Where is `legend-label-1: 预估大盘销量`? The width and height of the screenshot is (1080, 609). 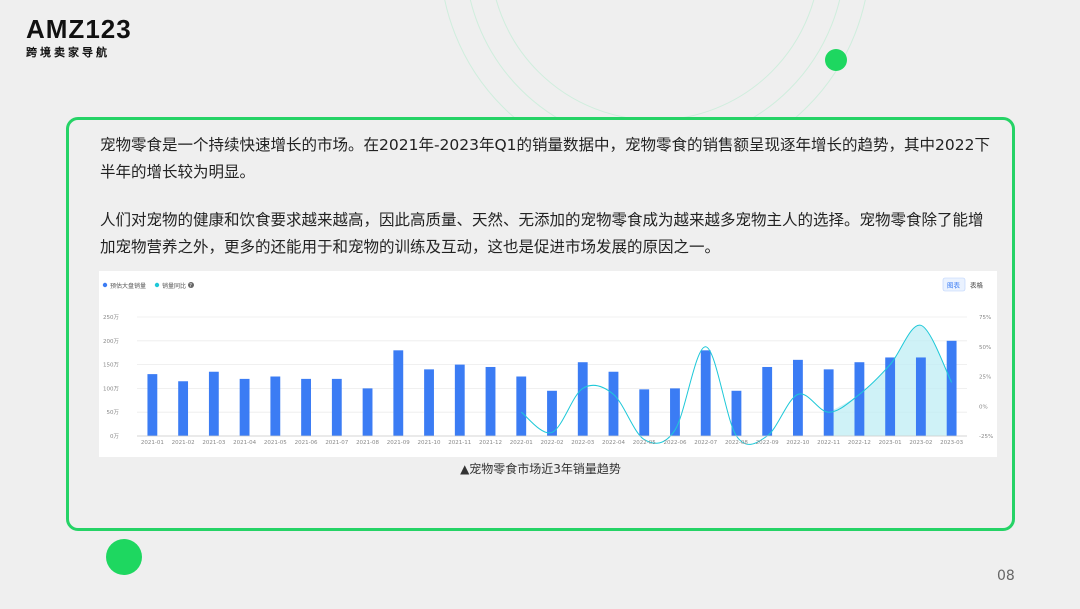 legend-label-1: 预估大盘销量 is located at coordinates (128, 286).